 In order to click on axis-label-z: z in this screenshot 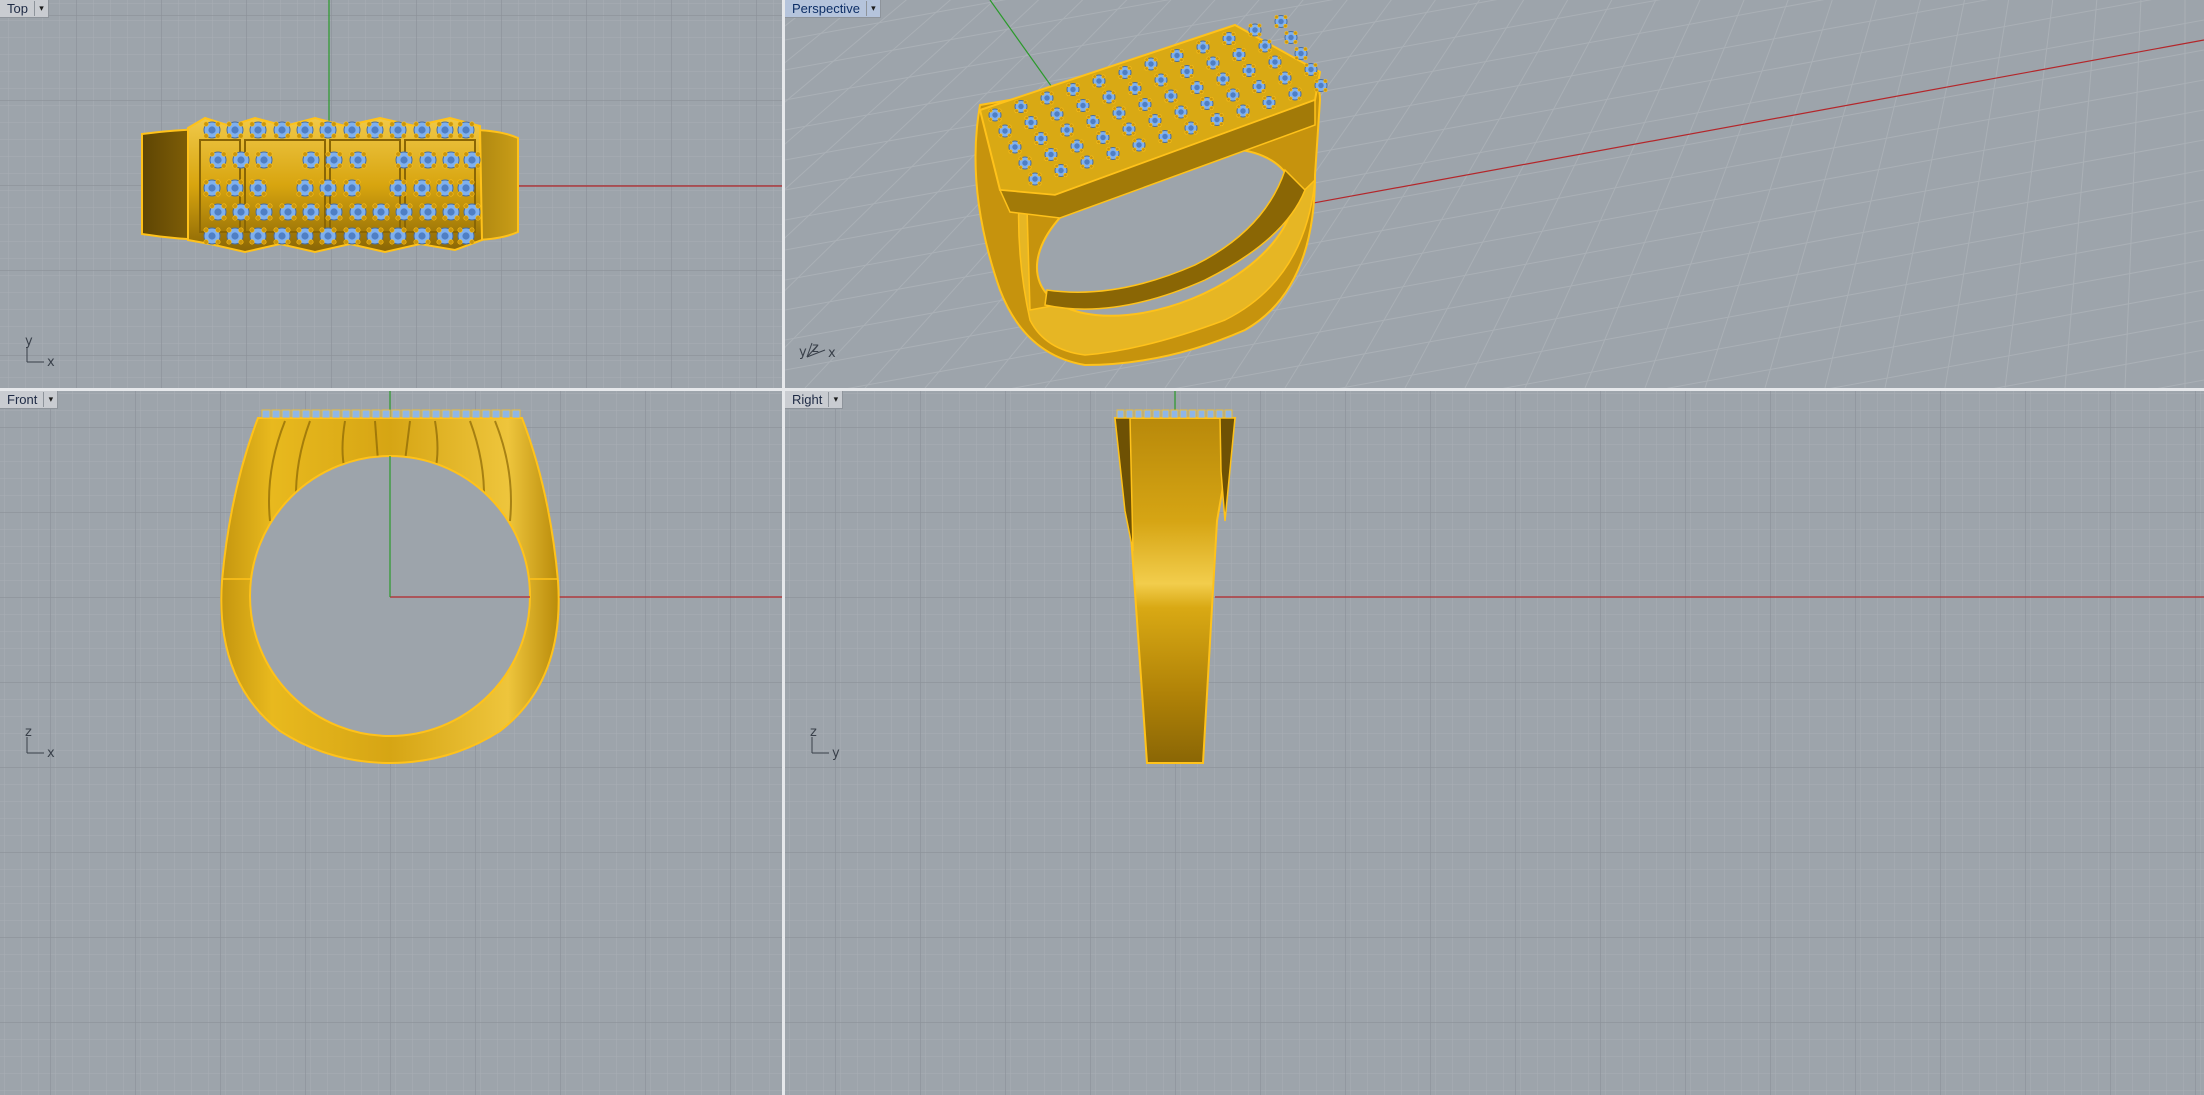, I will do `click(813, 732)`.